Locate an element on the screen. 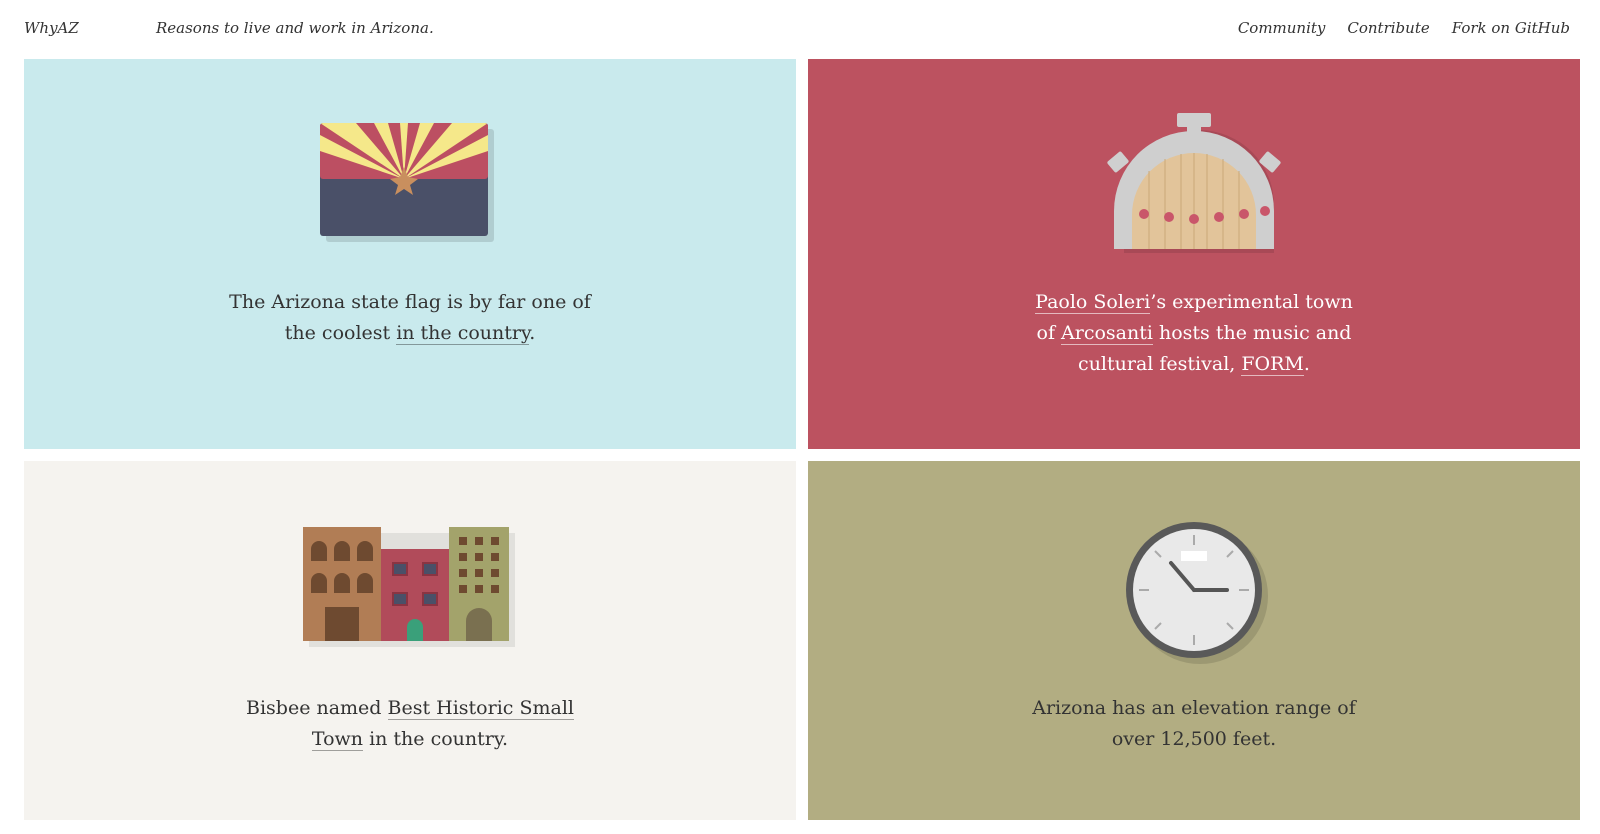 The width and height of the screenshot is (1600, 834). nav-contribute-link: Contribute is located at coordinates (1388, 28).